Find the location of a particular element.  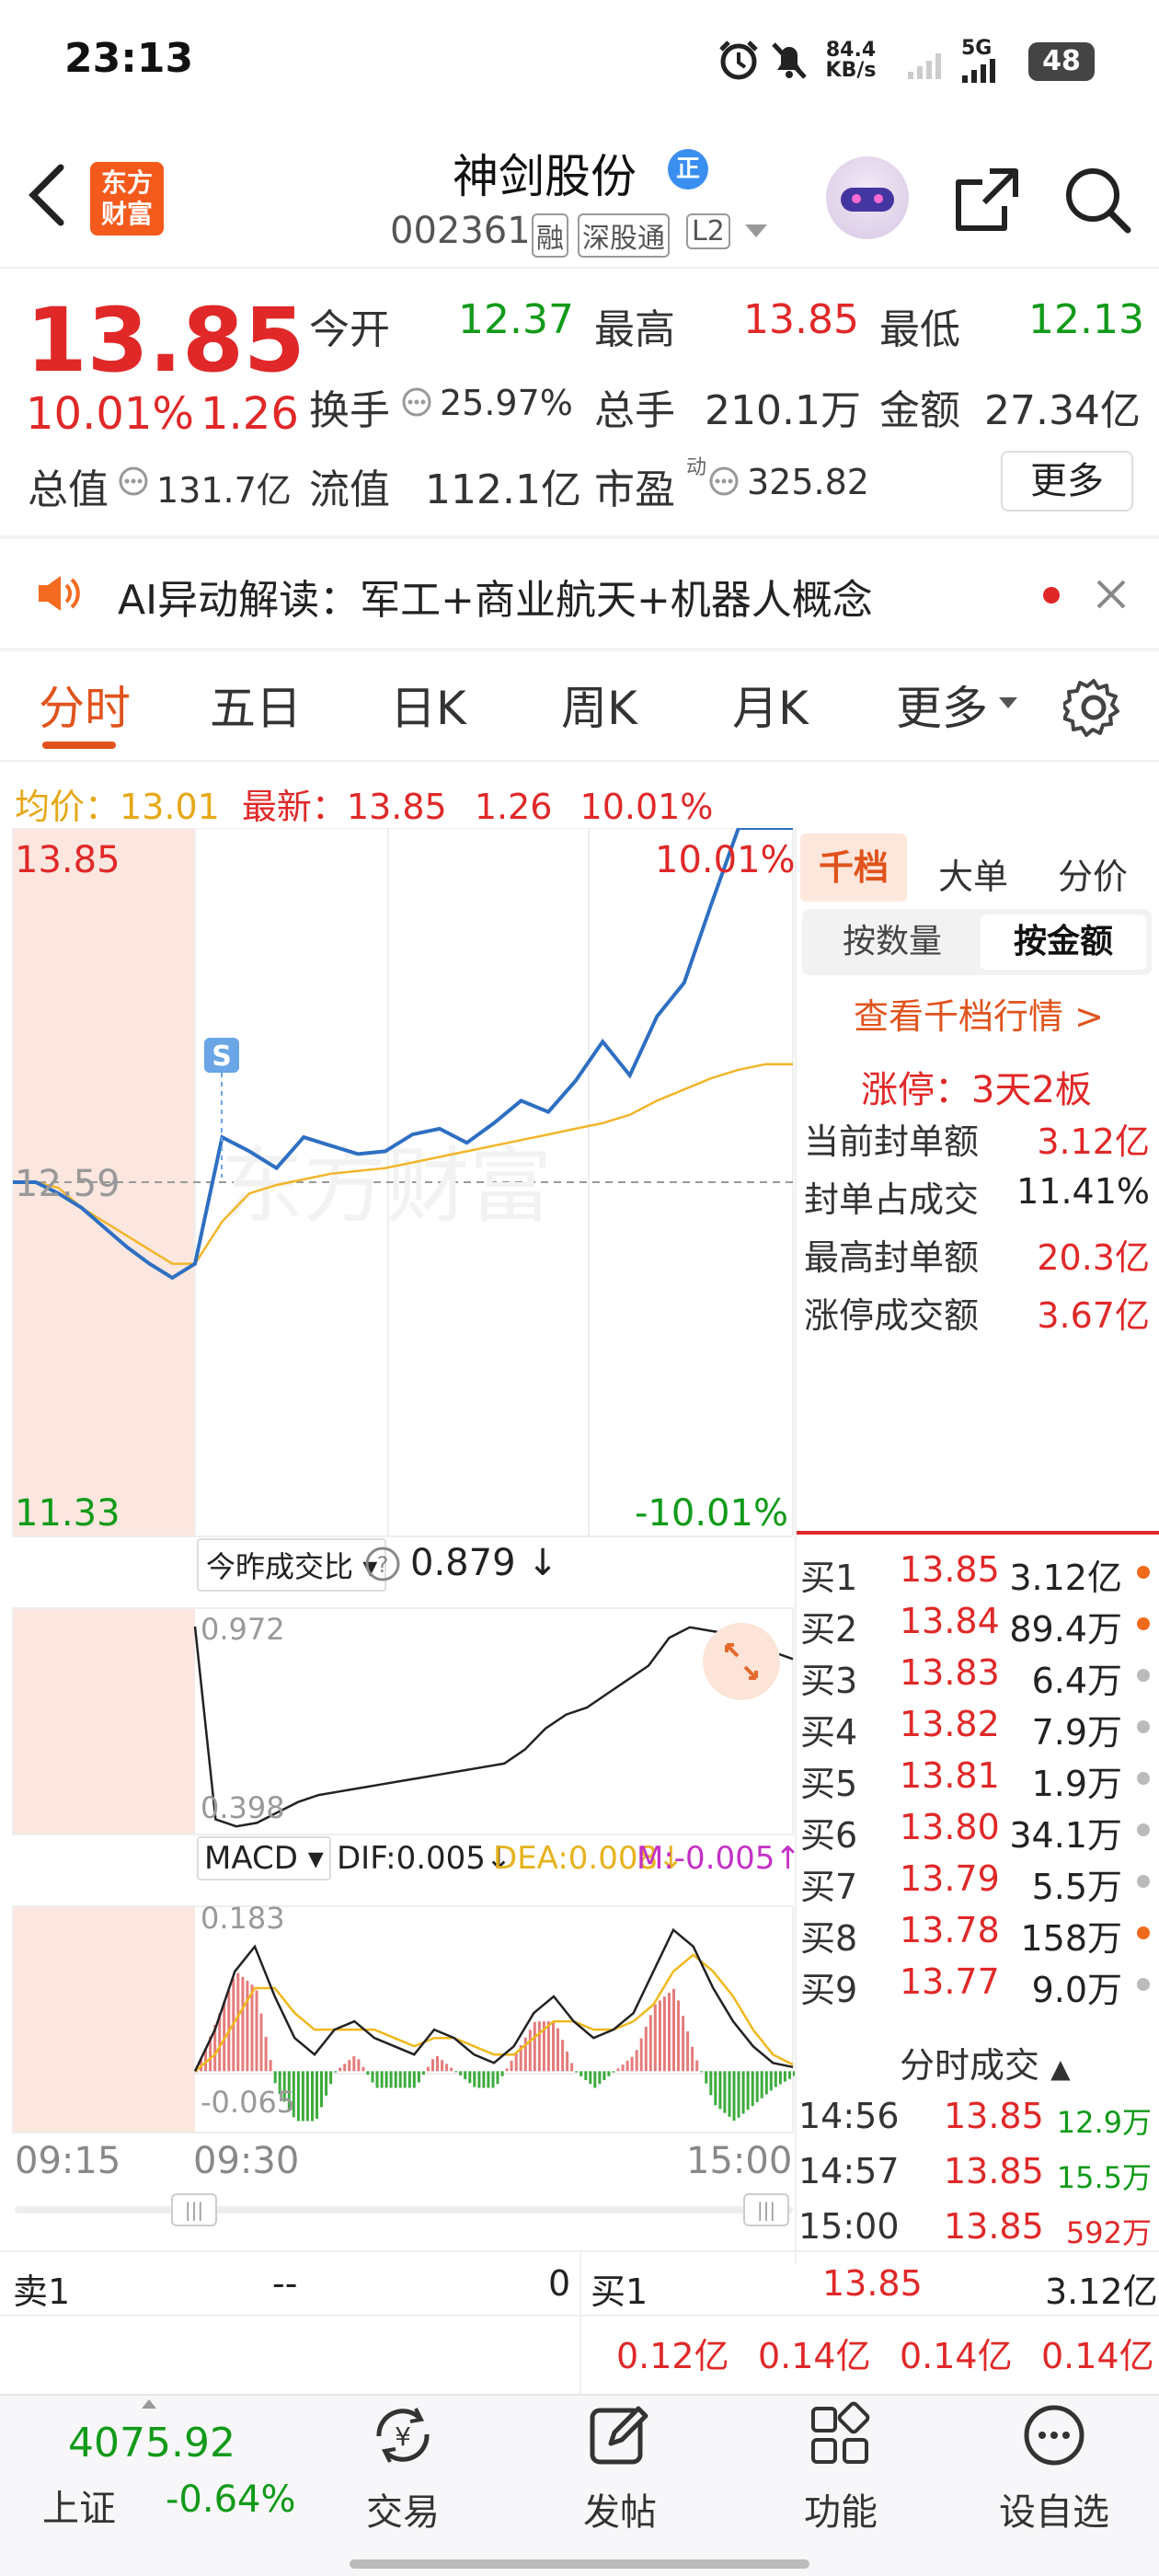

index-change: -0.64% is located at coordinates (231, 2499).